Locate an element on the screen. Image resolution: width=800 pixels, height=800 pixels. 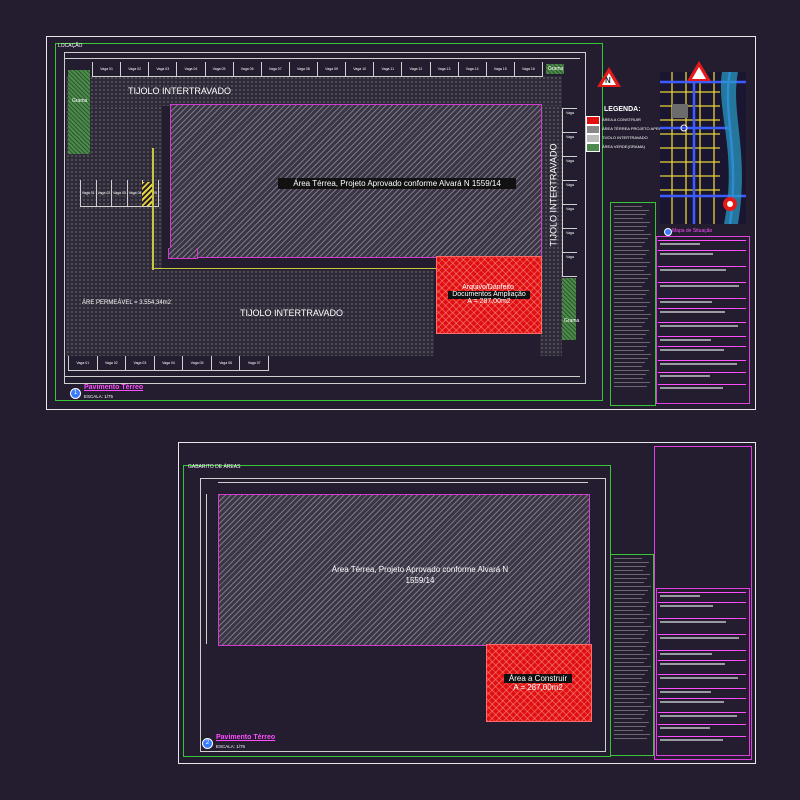
parking-stall-label: Vaga 06 is located at coordinates (247, 69).